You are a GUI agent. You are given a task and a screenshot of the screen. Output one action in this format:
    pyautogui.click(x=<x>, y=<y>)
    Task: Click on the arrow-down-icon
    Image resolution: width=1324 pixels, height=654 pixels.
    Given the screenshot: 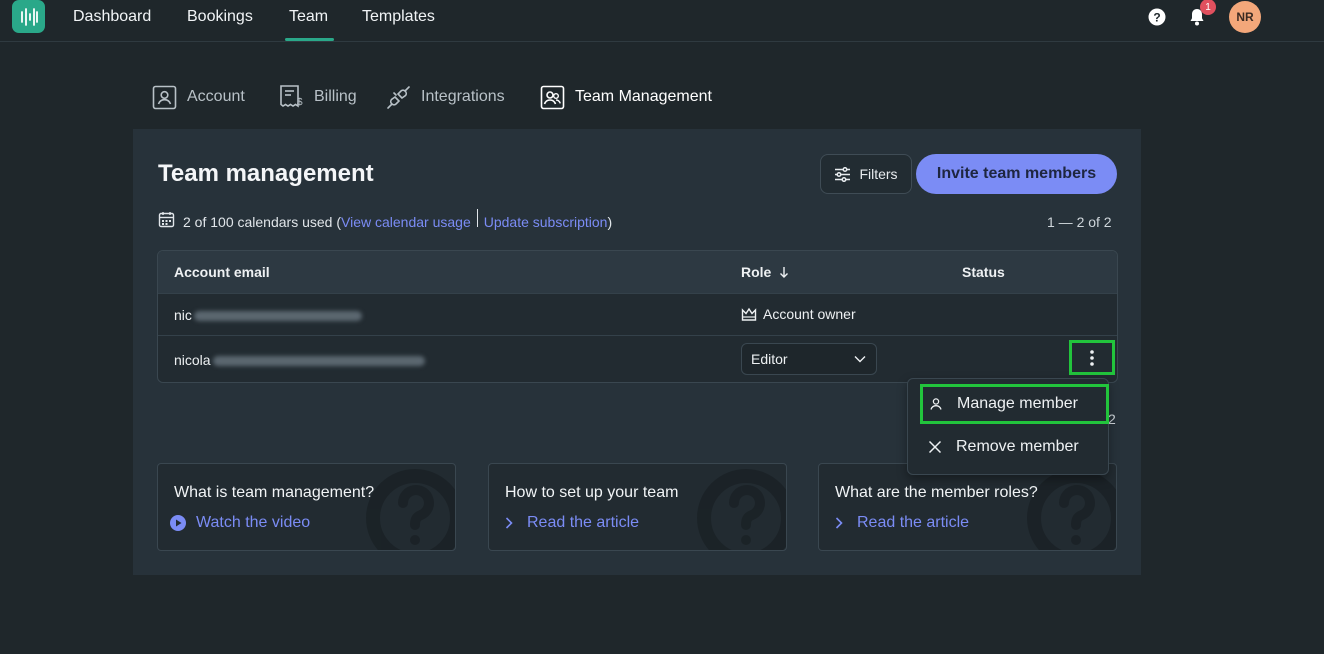 What is the action you would take?
    pyautogui.click(x=784, y=272)
    